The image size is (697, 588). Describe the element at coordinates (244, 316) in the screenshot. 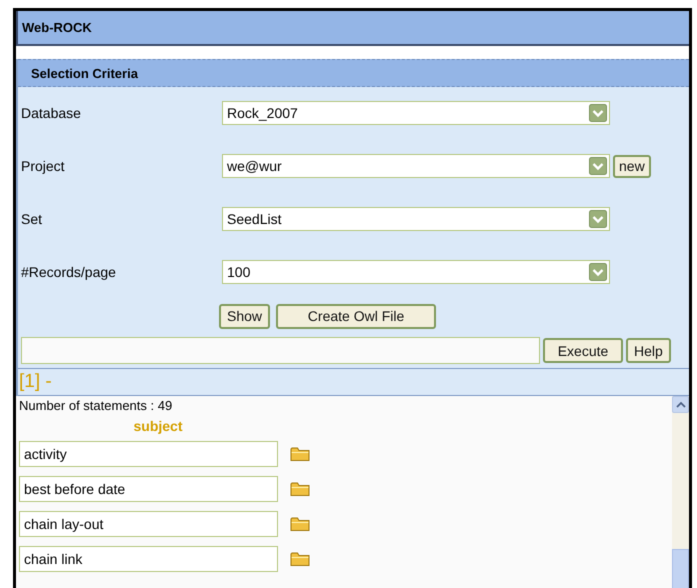

I see `action-button: Show` at that location.